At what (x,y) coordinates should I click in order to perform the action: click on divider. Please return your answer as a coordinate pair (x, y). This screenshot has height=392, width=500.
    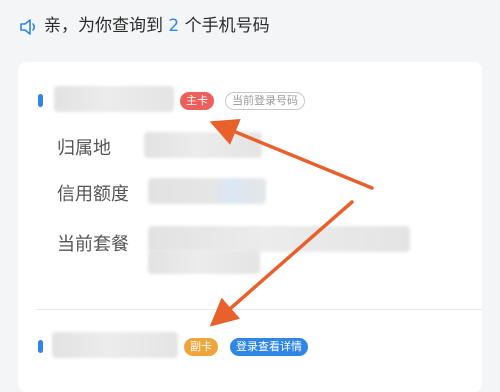
    Looking at the image, I should click on (259, 309).